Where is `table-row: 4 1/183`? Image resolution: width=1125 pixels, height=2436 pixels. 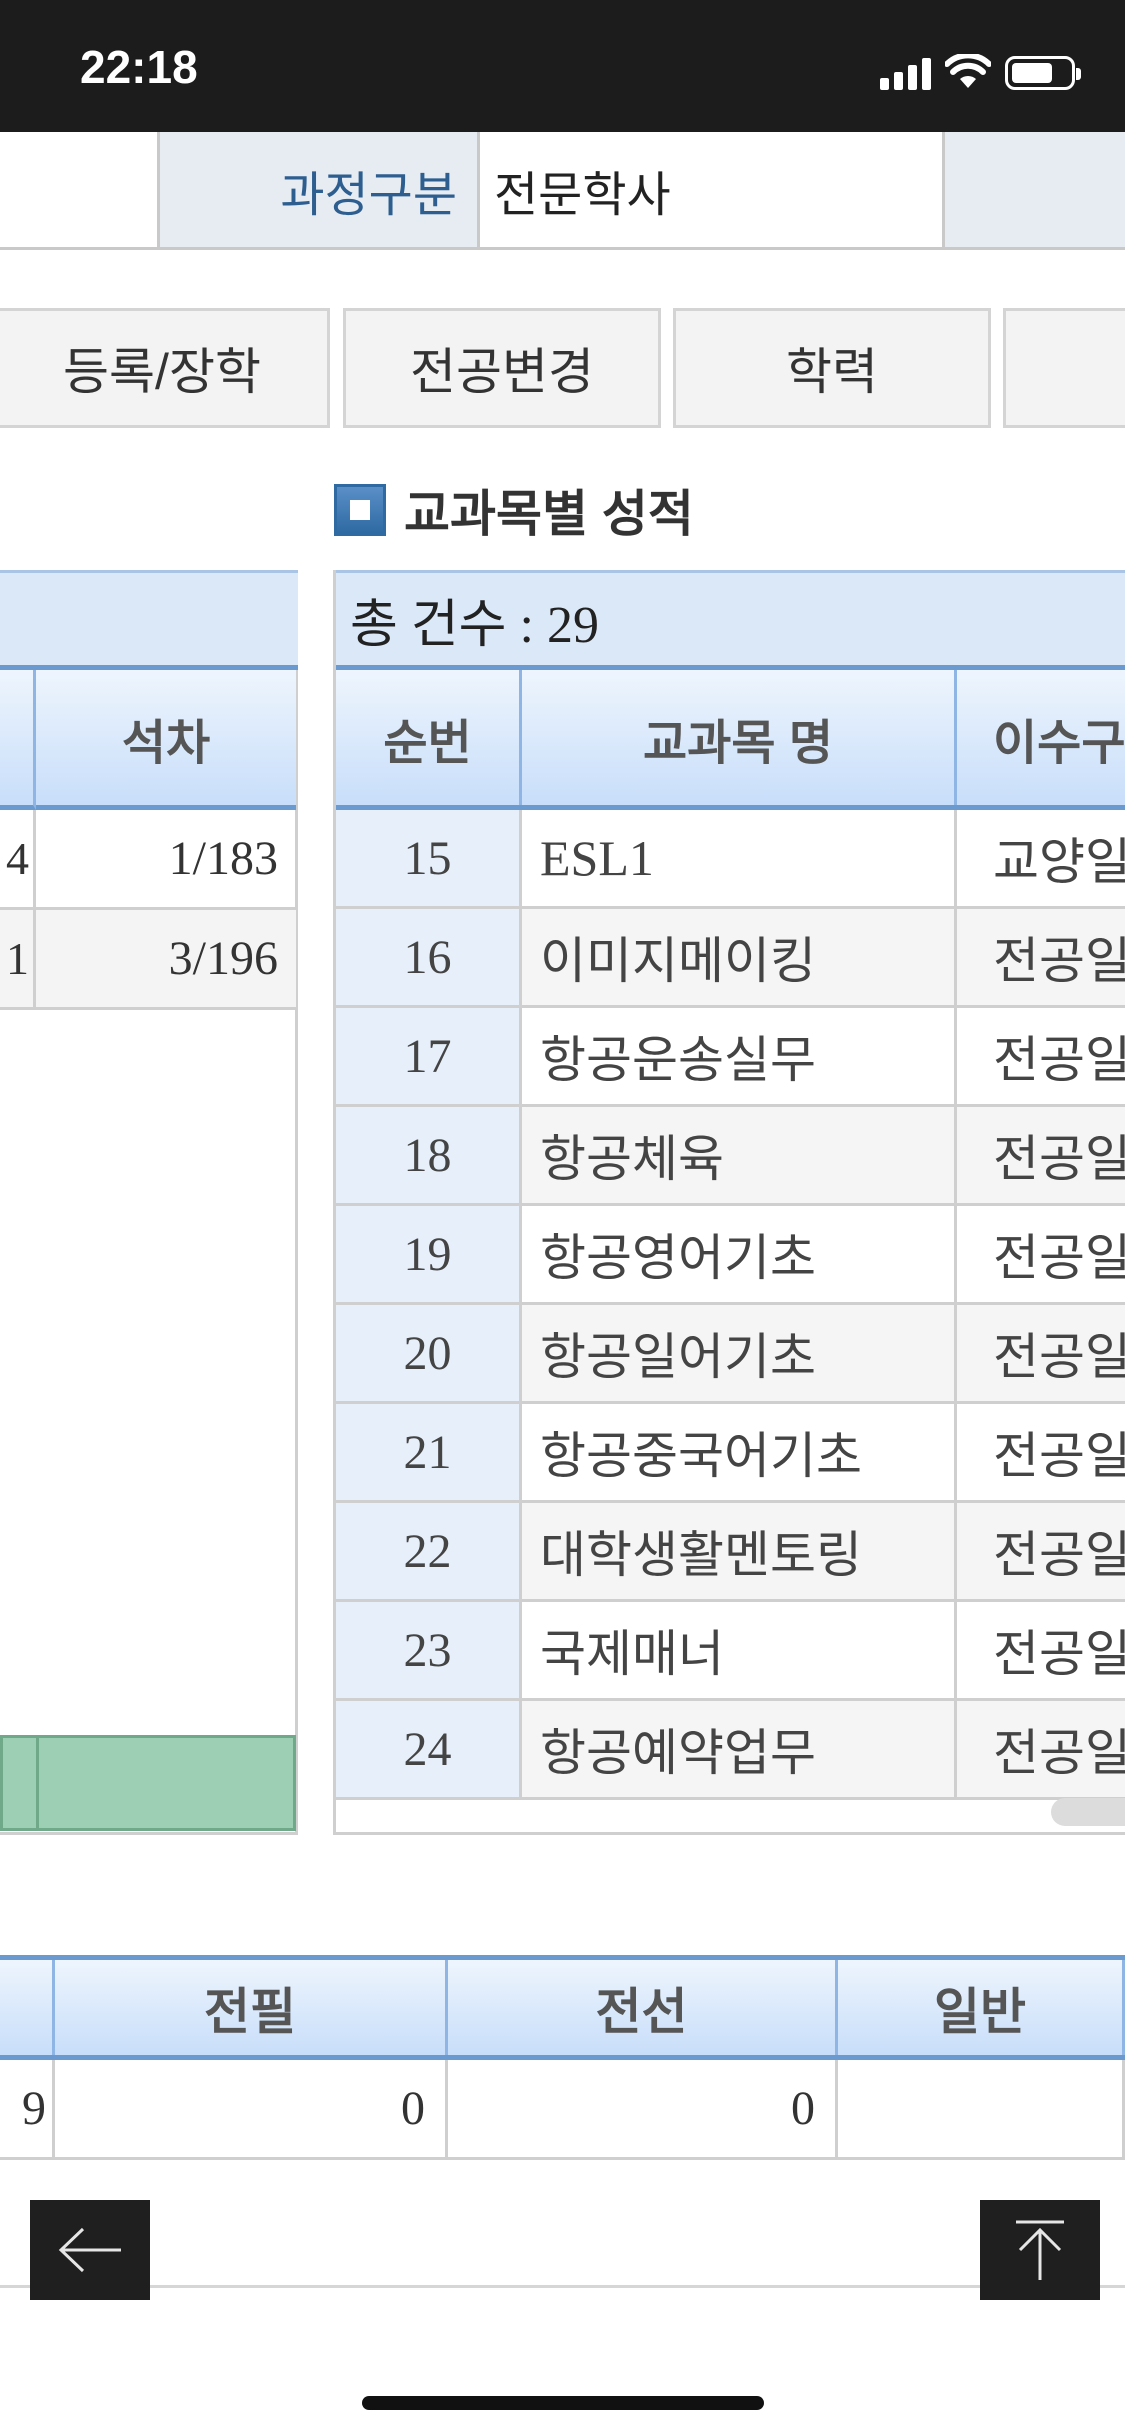
table-row: 4 1/183 is located at coordinates (148, 860).